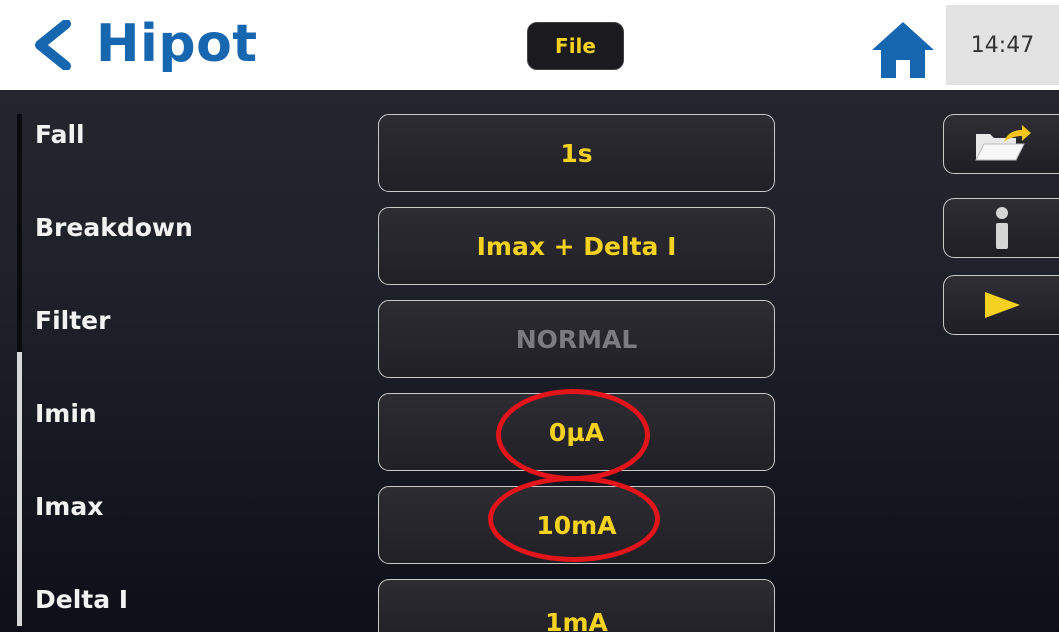 Image resolution: width=1059 pixels, height=642 pixels. Describe the element at coordinates (1002, 45) in the screenshot. I see `clock-display: 14:47` at that location.